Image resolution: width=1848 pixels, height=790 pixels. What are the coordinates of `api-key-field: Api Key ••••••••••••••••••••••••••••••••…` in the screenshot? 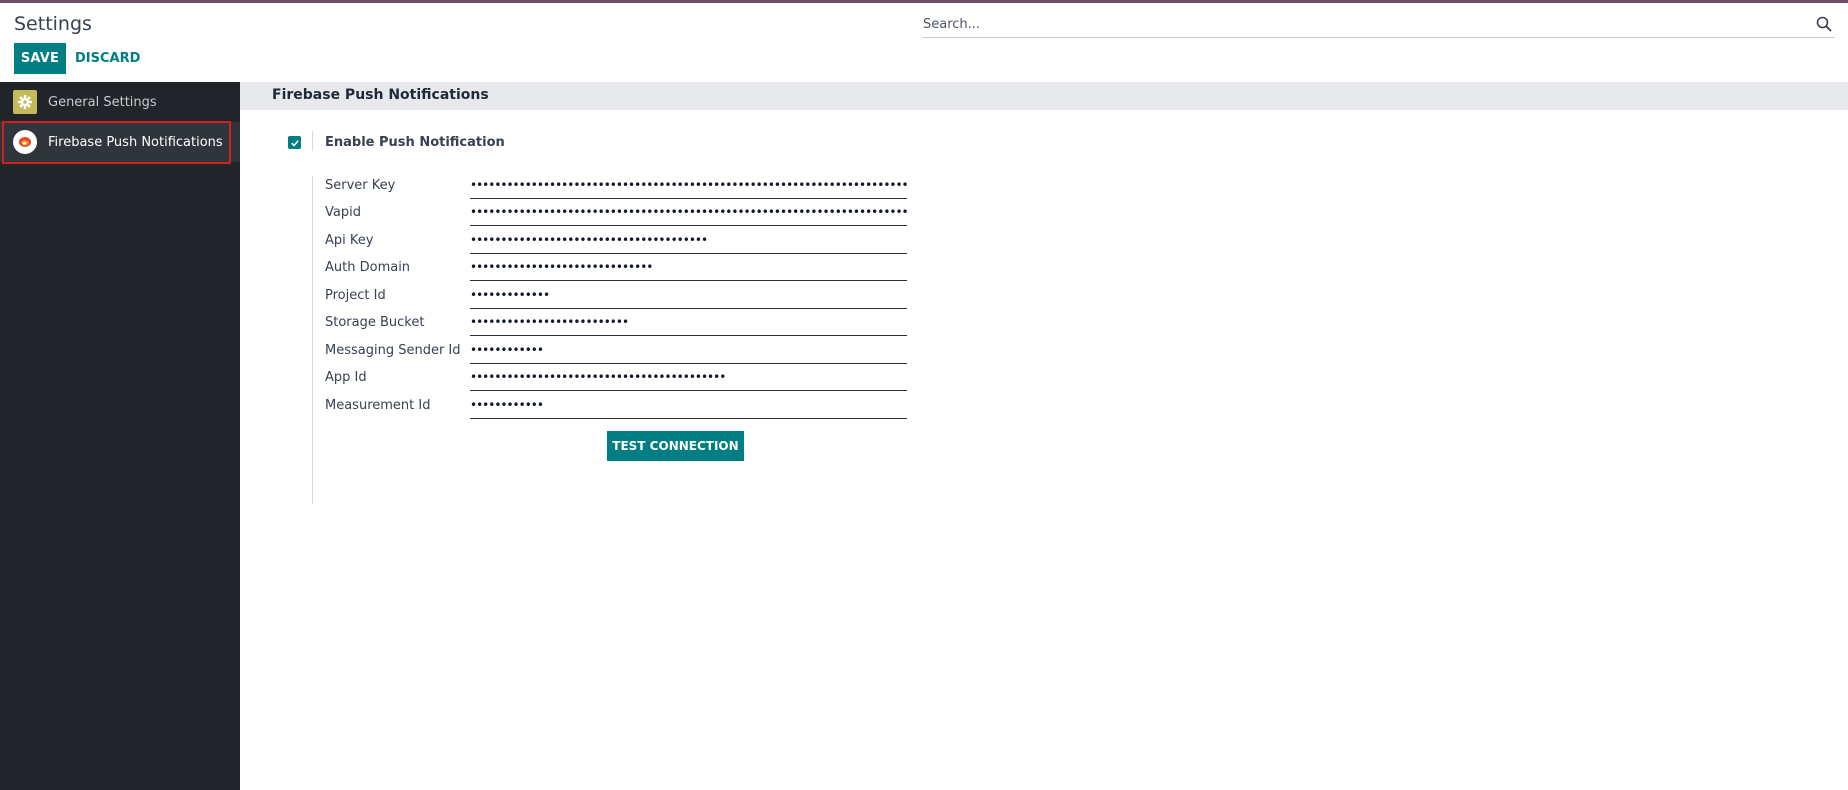 It's located at (625, 242).